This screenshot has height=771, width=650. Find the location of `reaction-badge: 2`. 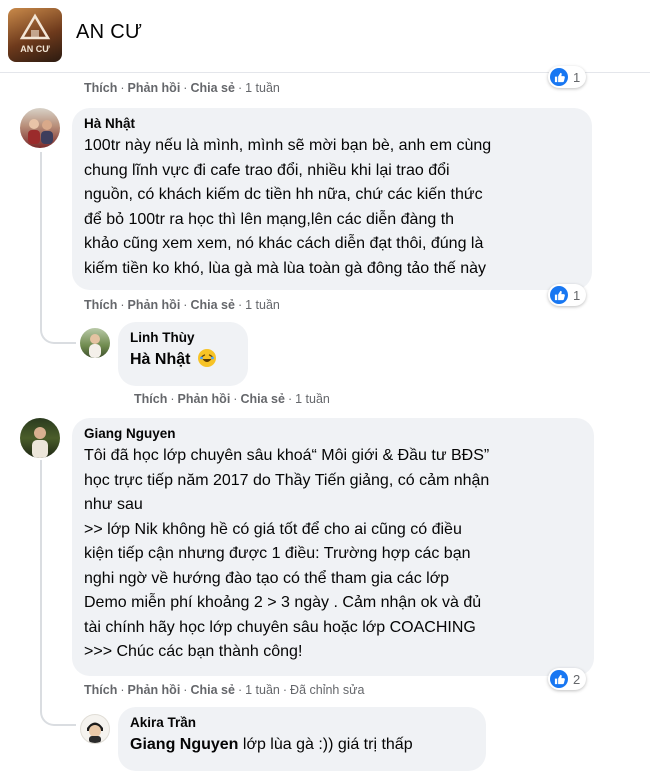

reaction-badge: 2 is located at coordinates (567, 679).